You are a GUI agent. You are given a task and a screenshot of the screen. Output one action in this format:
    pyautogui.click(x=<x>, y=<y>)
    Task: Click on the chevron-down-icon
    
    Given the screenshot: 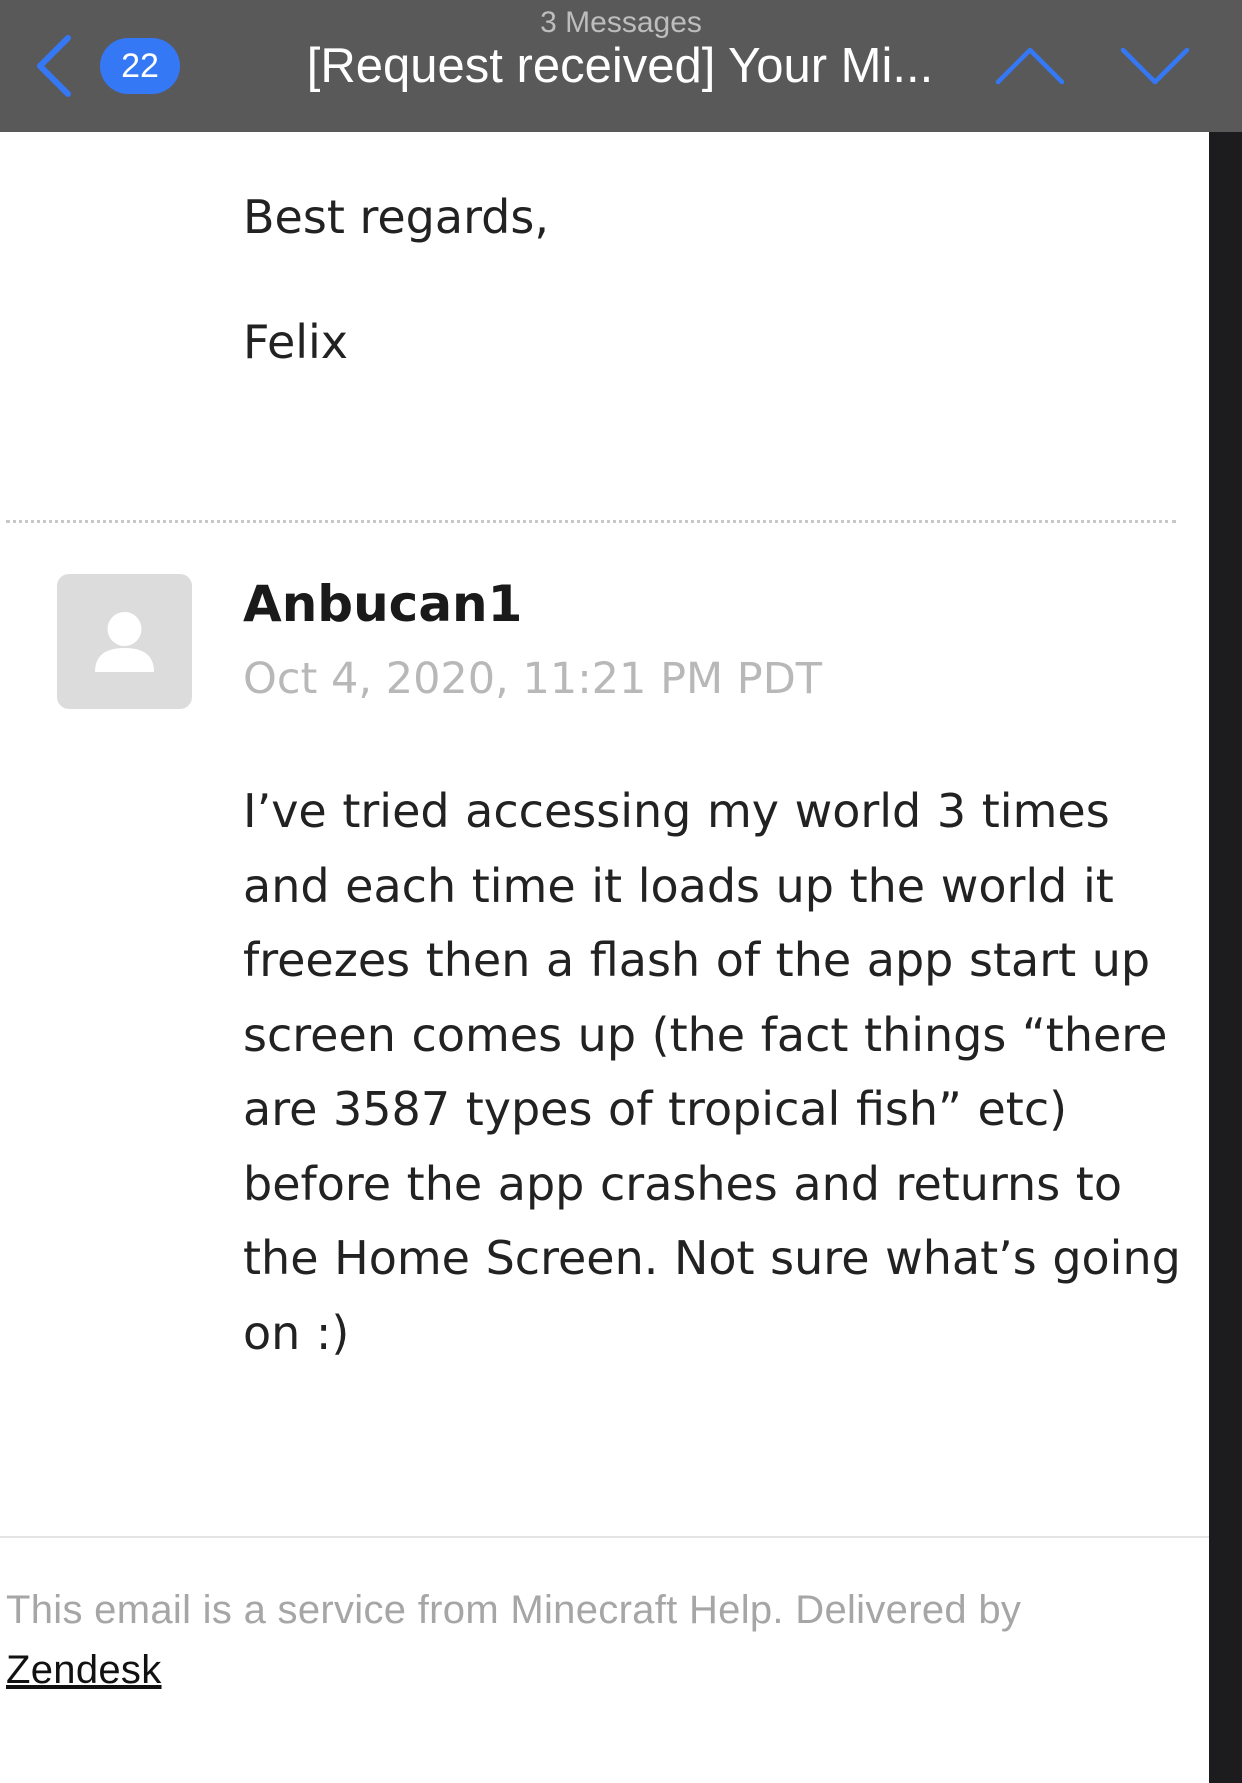 What is the action you would take?
    pyautogui.click(x=1155, y=66)
    